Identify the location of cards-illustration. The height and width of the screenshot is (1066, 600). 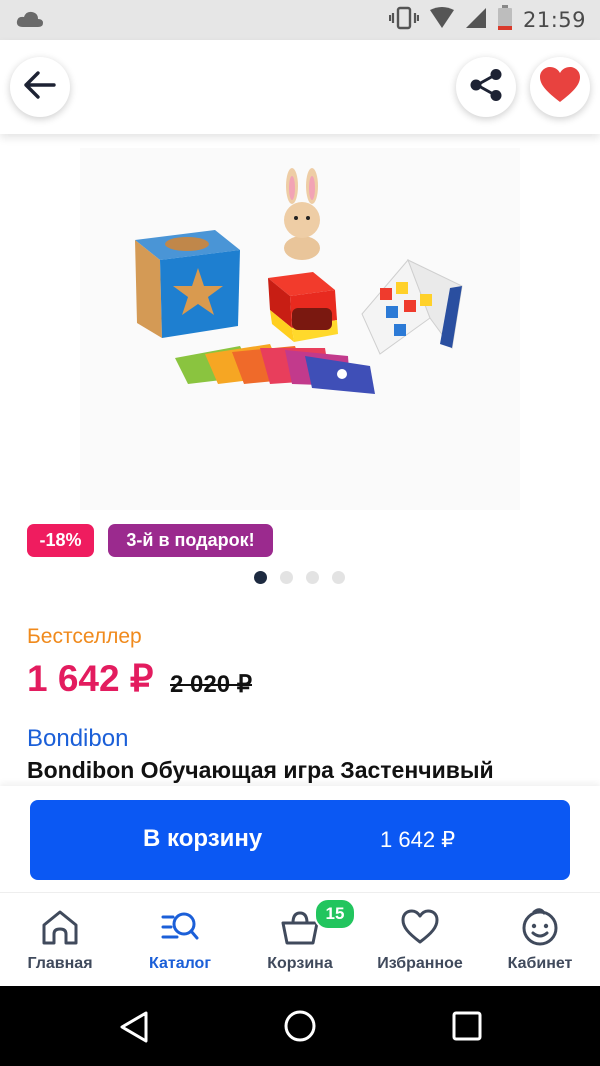
(275, 369).